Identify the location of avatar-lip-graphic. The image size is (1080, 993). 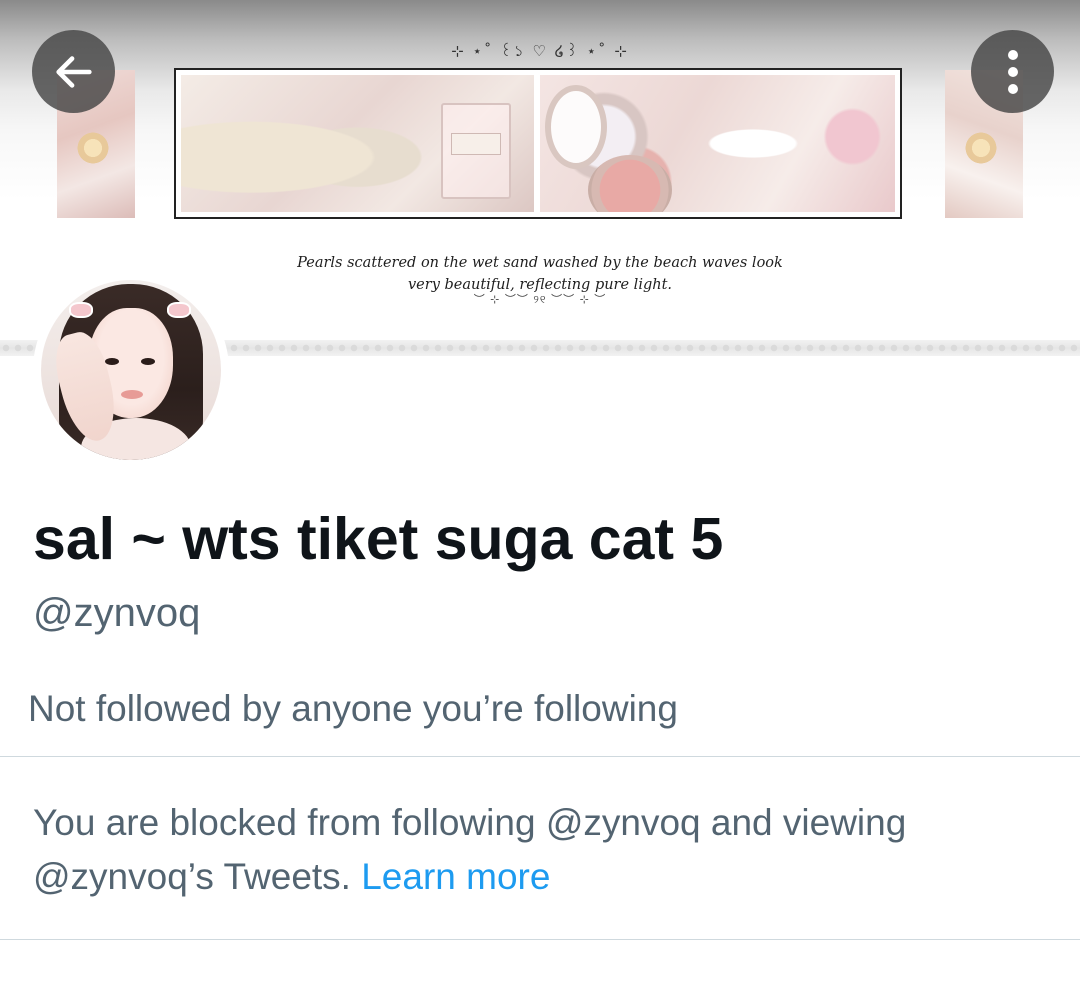
(132, 394).